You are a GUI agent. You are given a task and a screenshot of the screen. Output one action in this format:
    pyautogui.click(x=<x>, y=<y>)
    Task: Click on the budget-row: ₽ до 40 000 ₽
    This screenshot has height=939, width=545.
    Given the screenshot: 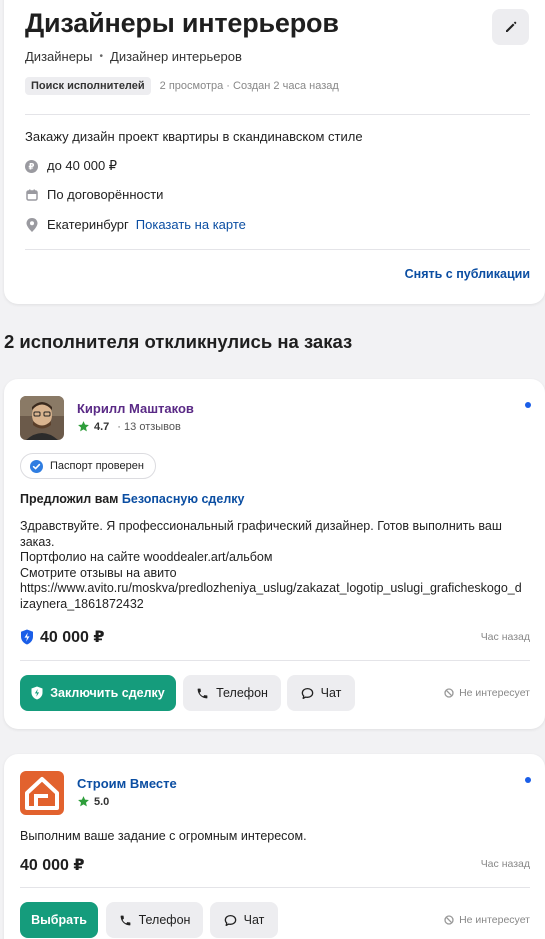 What is the action you would take?
    pyautogui.click(x=71, y=166)
    